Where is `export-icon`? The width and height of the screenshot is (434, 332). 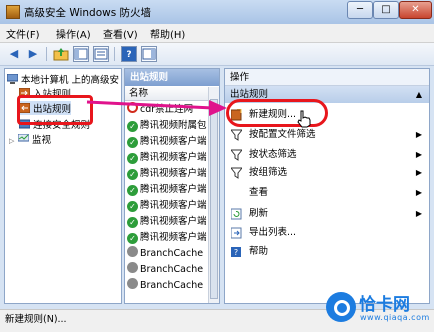
export-icon is located at coordinates (236, 233).